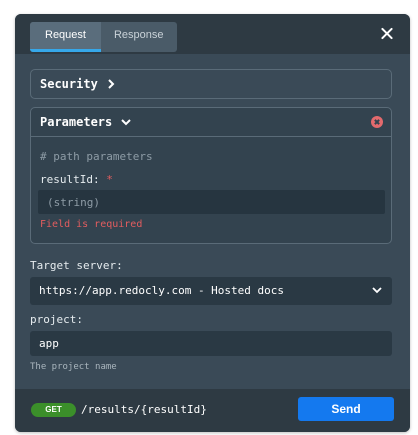 The width and height of the screenshot is (418, 435). I want to click on required-mark: *, so click(109, 179).